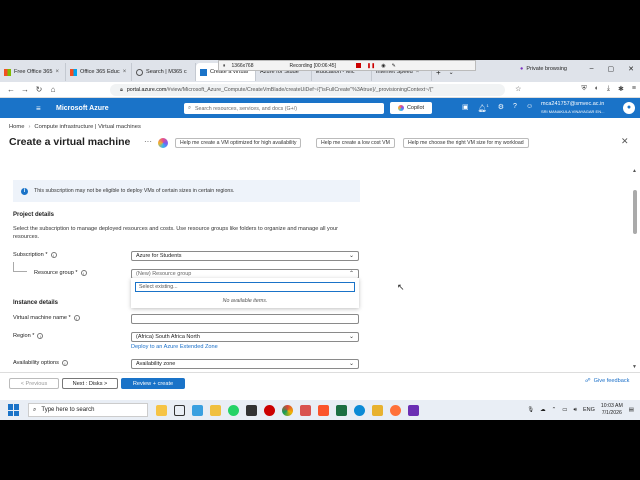  What do you see at coordinates (245, 301) in the screenshot?
I see `dropdown-empty-message: No available items.` at bounding box center [245, 301].